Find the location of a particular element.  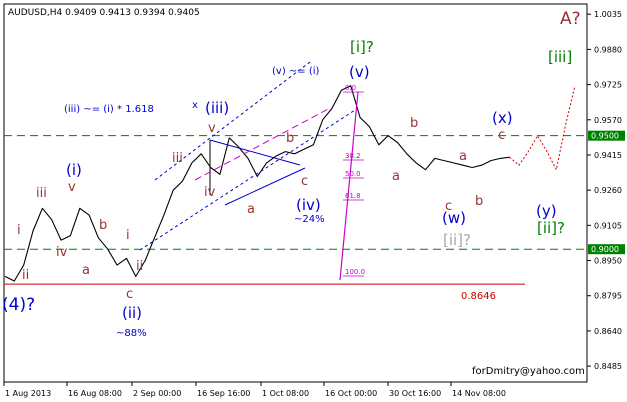

y-tick-label: 0.8485 is located at coordinates (608, 366).